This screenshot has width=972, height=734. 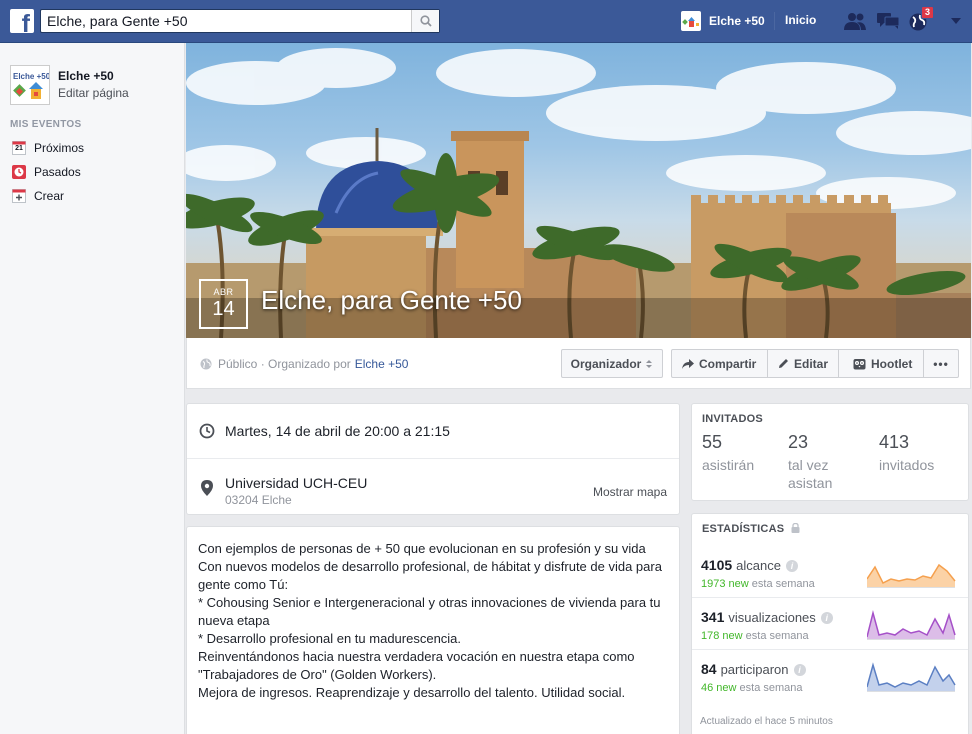 I want to click on share-label: Compartir, so click(x=728, y=363).